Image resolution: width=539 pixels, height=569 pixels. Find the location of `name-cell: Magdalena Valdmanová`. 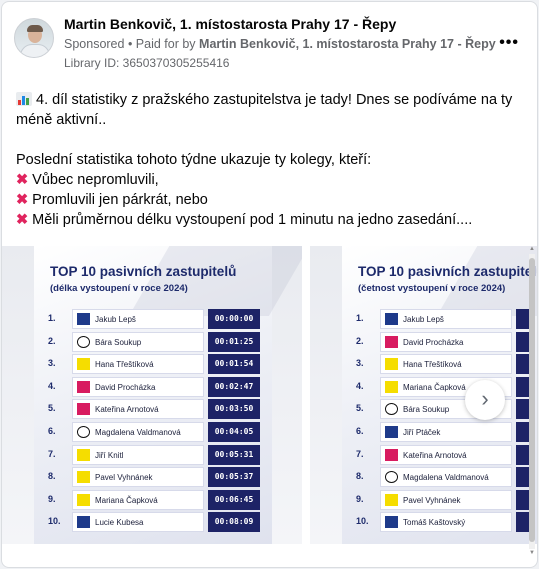

name-cell: Magdalena Valdmanová is located at coordinates (446, 477).